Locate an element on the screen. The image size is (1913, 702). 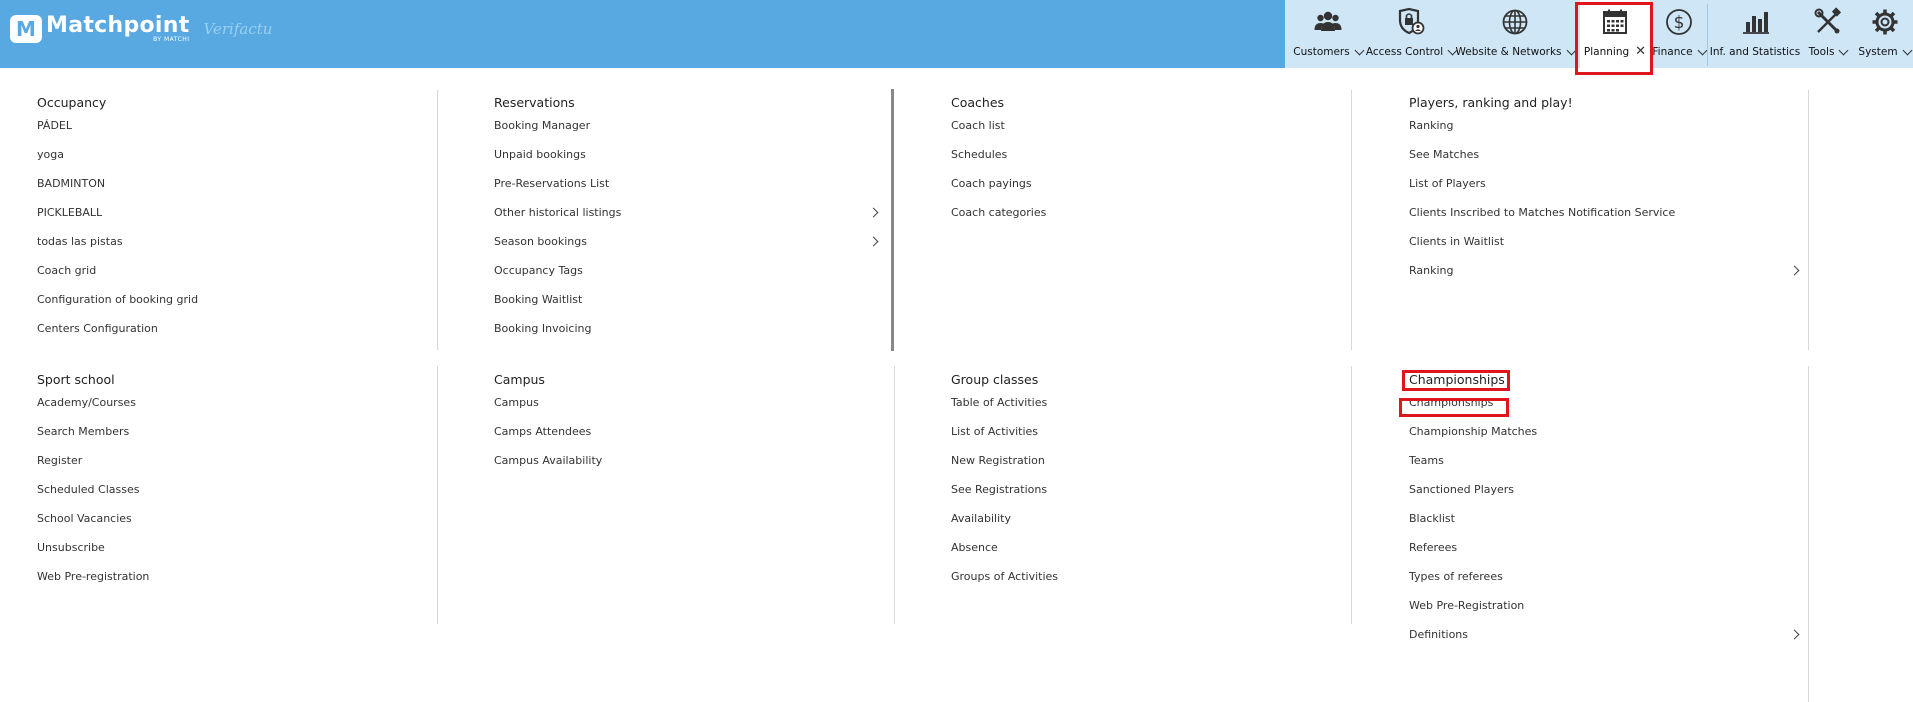
championships-link-highlight is located at coordinates (1454, 407).